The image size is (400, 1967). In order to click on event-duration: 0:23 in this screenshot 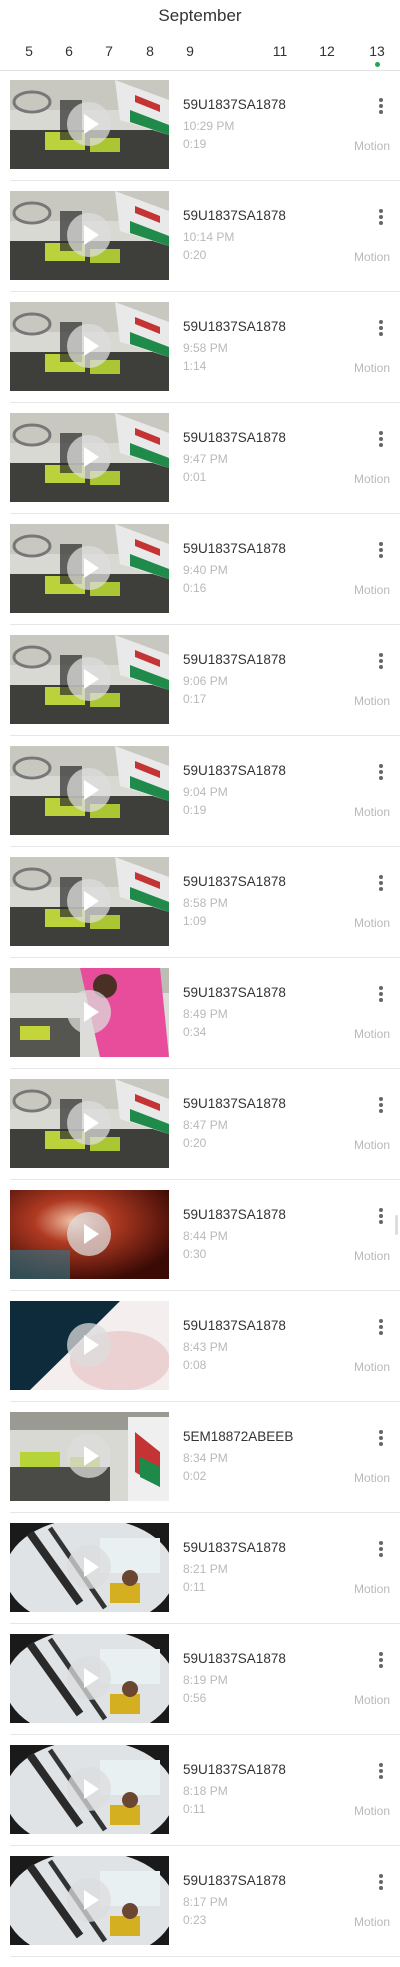, I will do `click(195, 1920)`.